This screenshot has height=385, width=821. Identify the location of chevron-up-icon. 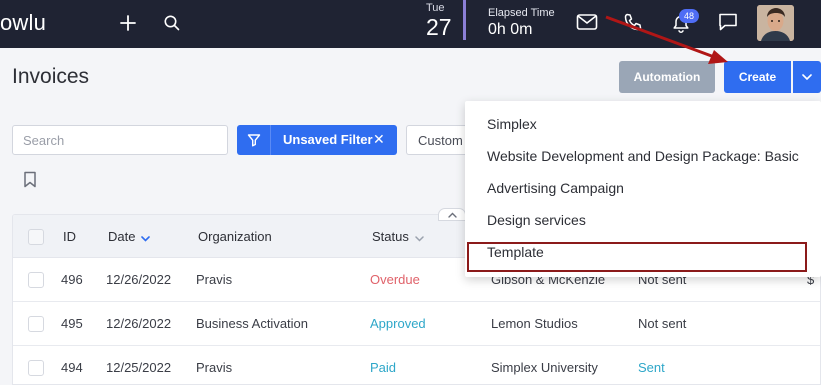
(452, 215).